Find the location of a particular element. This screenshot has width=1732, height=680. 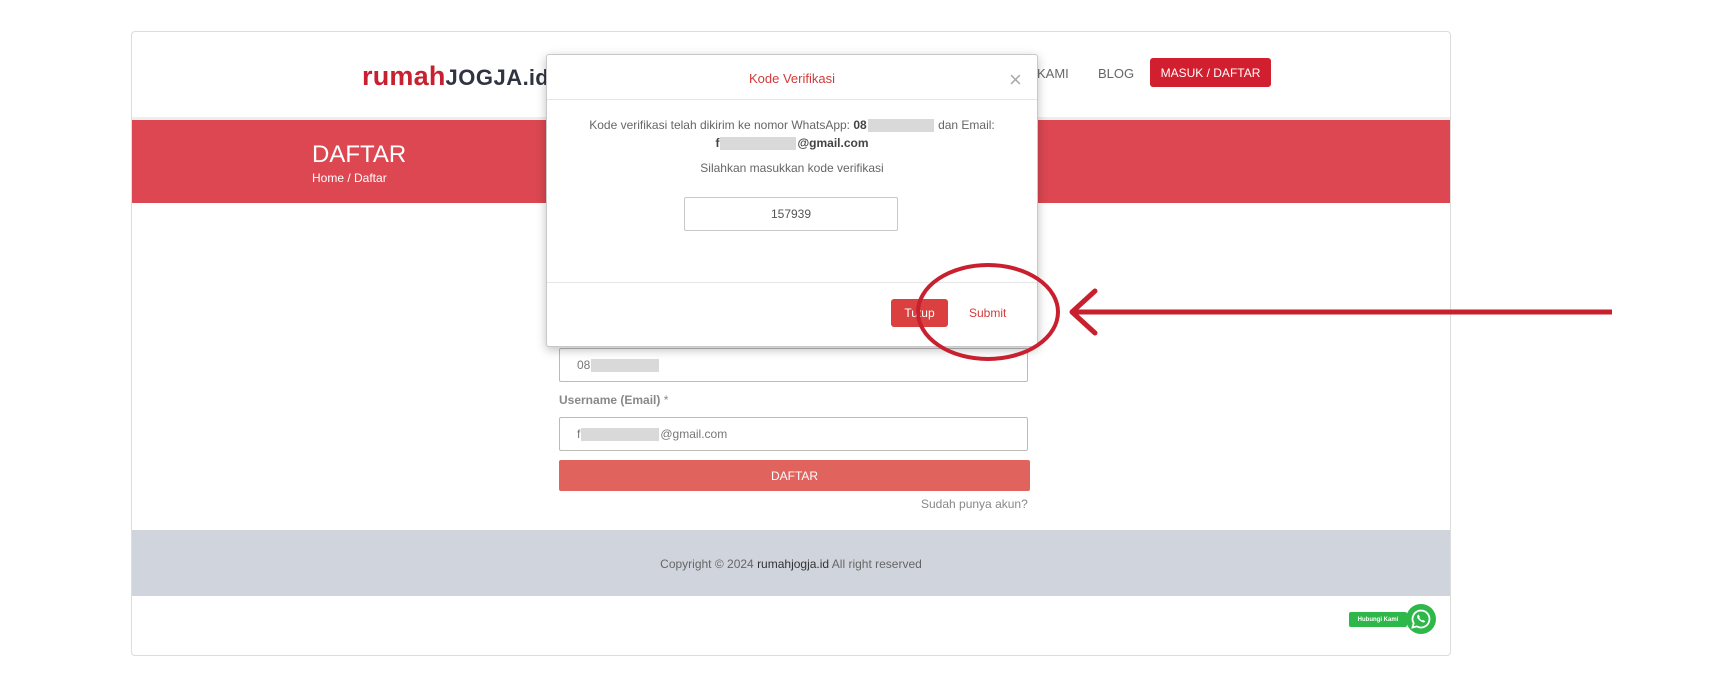

whatsapp-contact-button: Hubungi Kami is located at coordinates (1397, 619).